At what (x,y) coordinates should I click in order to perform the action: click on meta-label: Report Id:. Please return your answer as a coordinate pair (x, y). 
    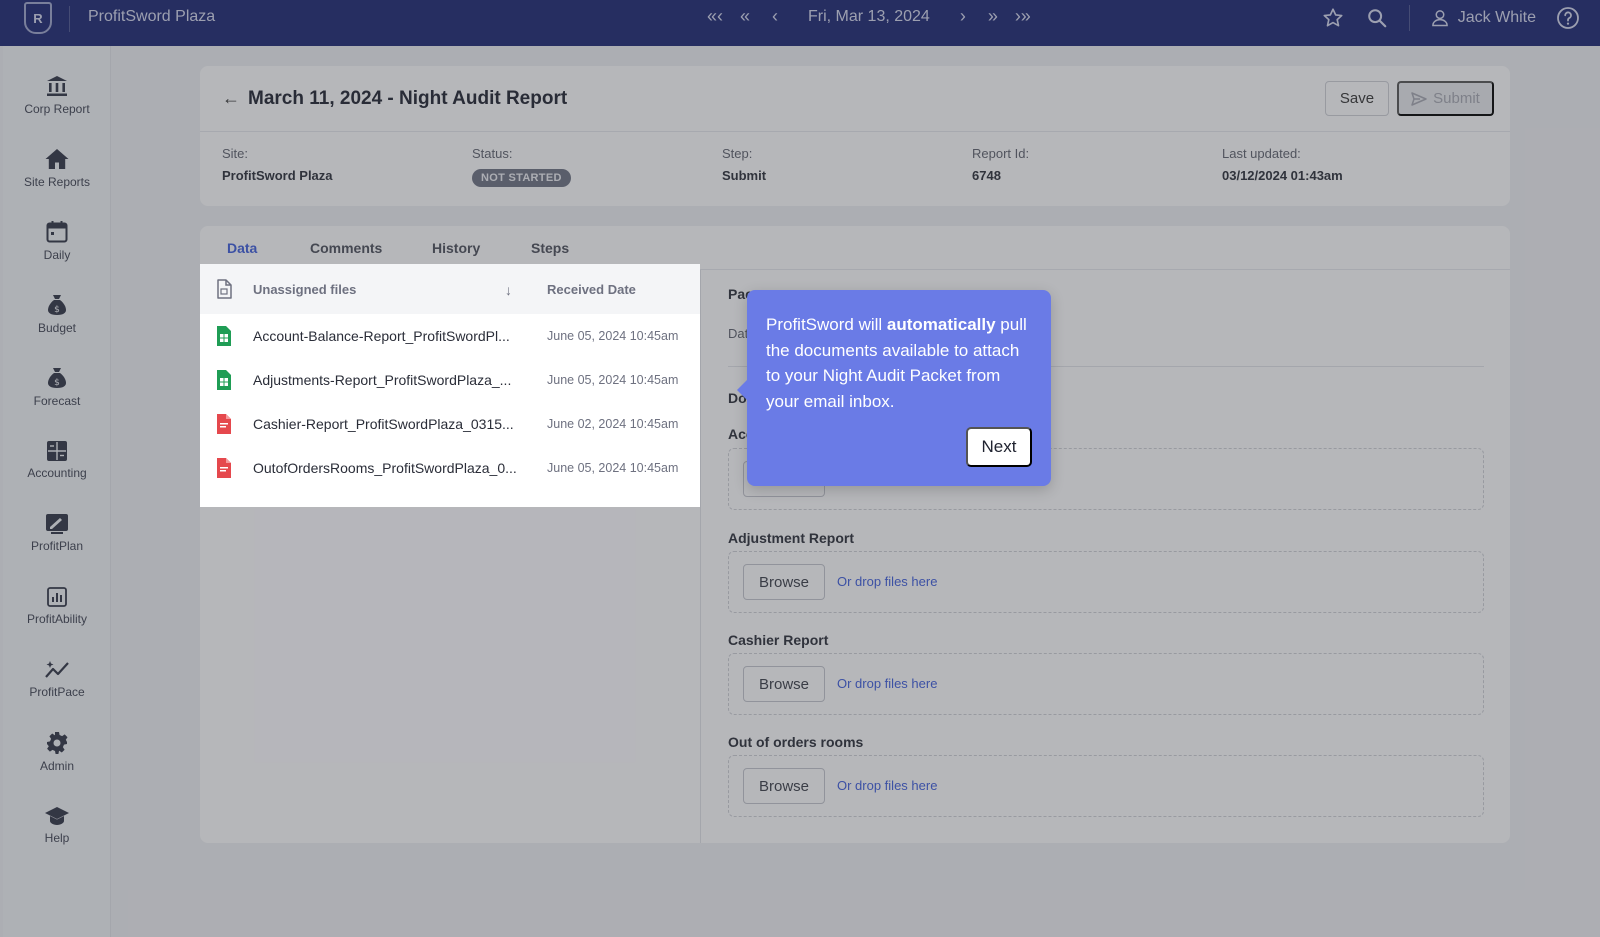
    Looking at the image, I should click on (1001, 153).